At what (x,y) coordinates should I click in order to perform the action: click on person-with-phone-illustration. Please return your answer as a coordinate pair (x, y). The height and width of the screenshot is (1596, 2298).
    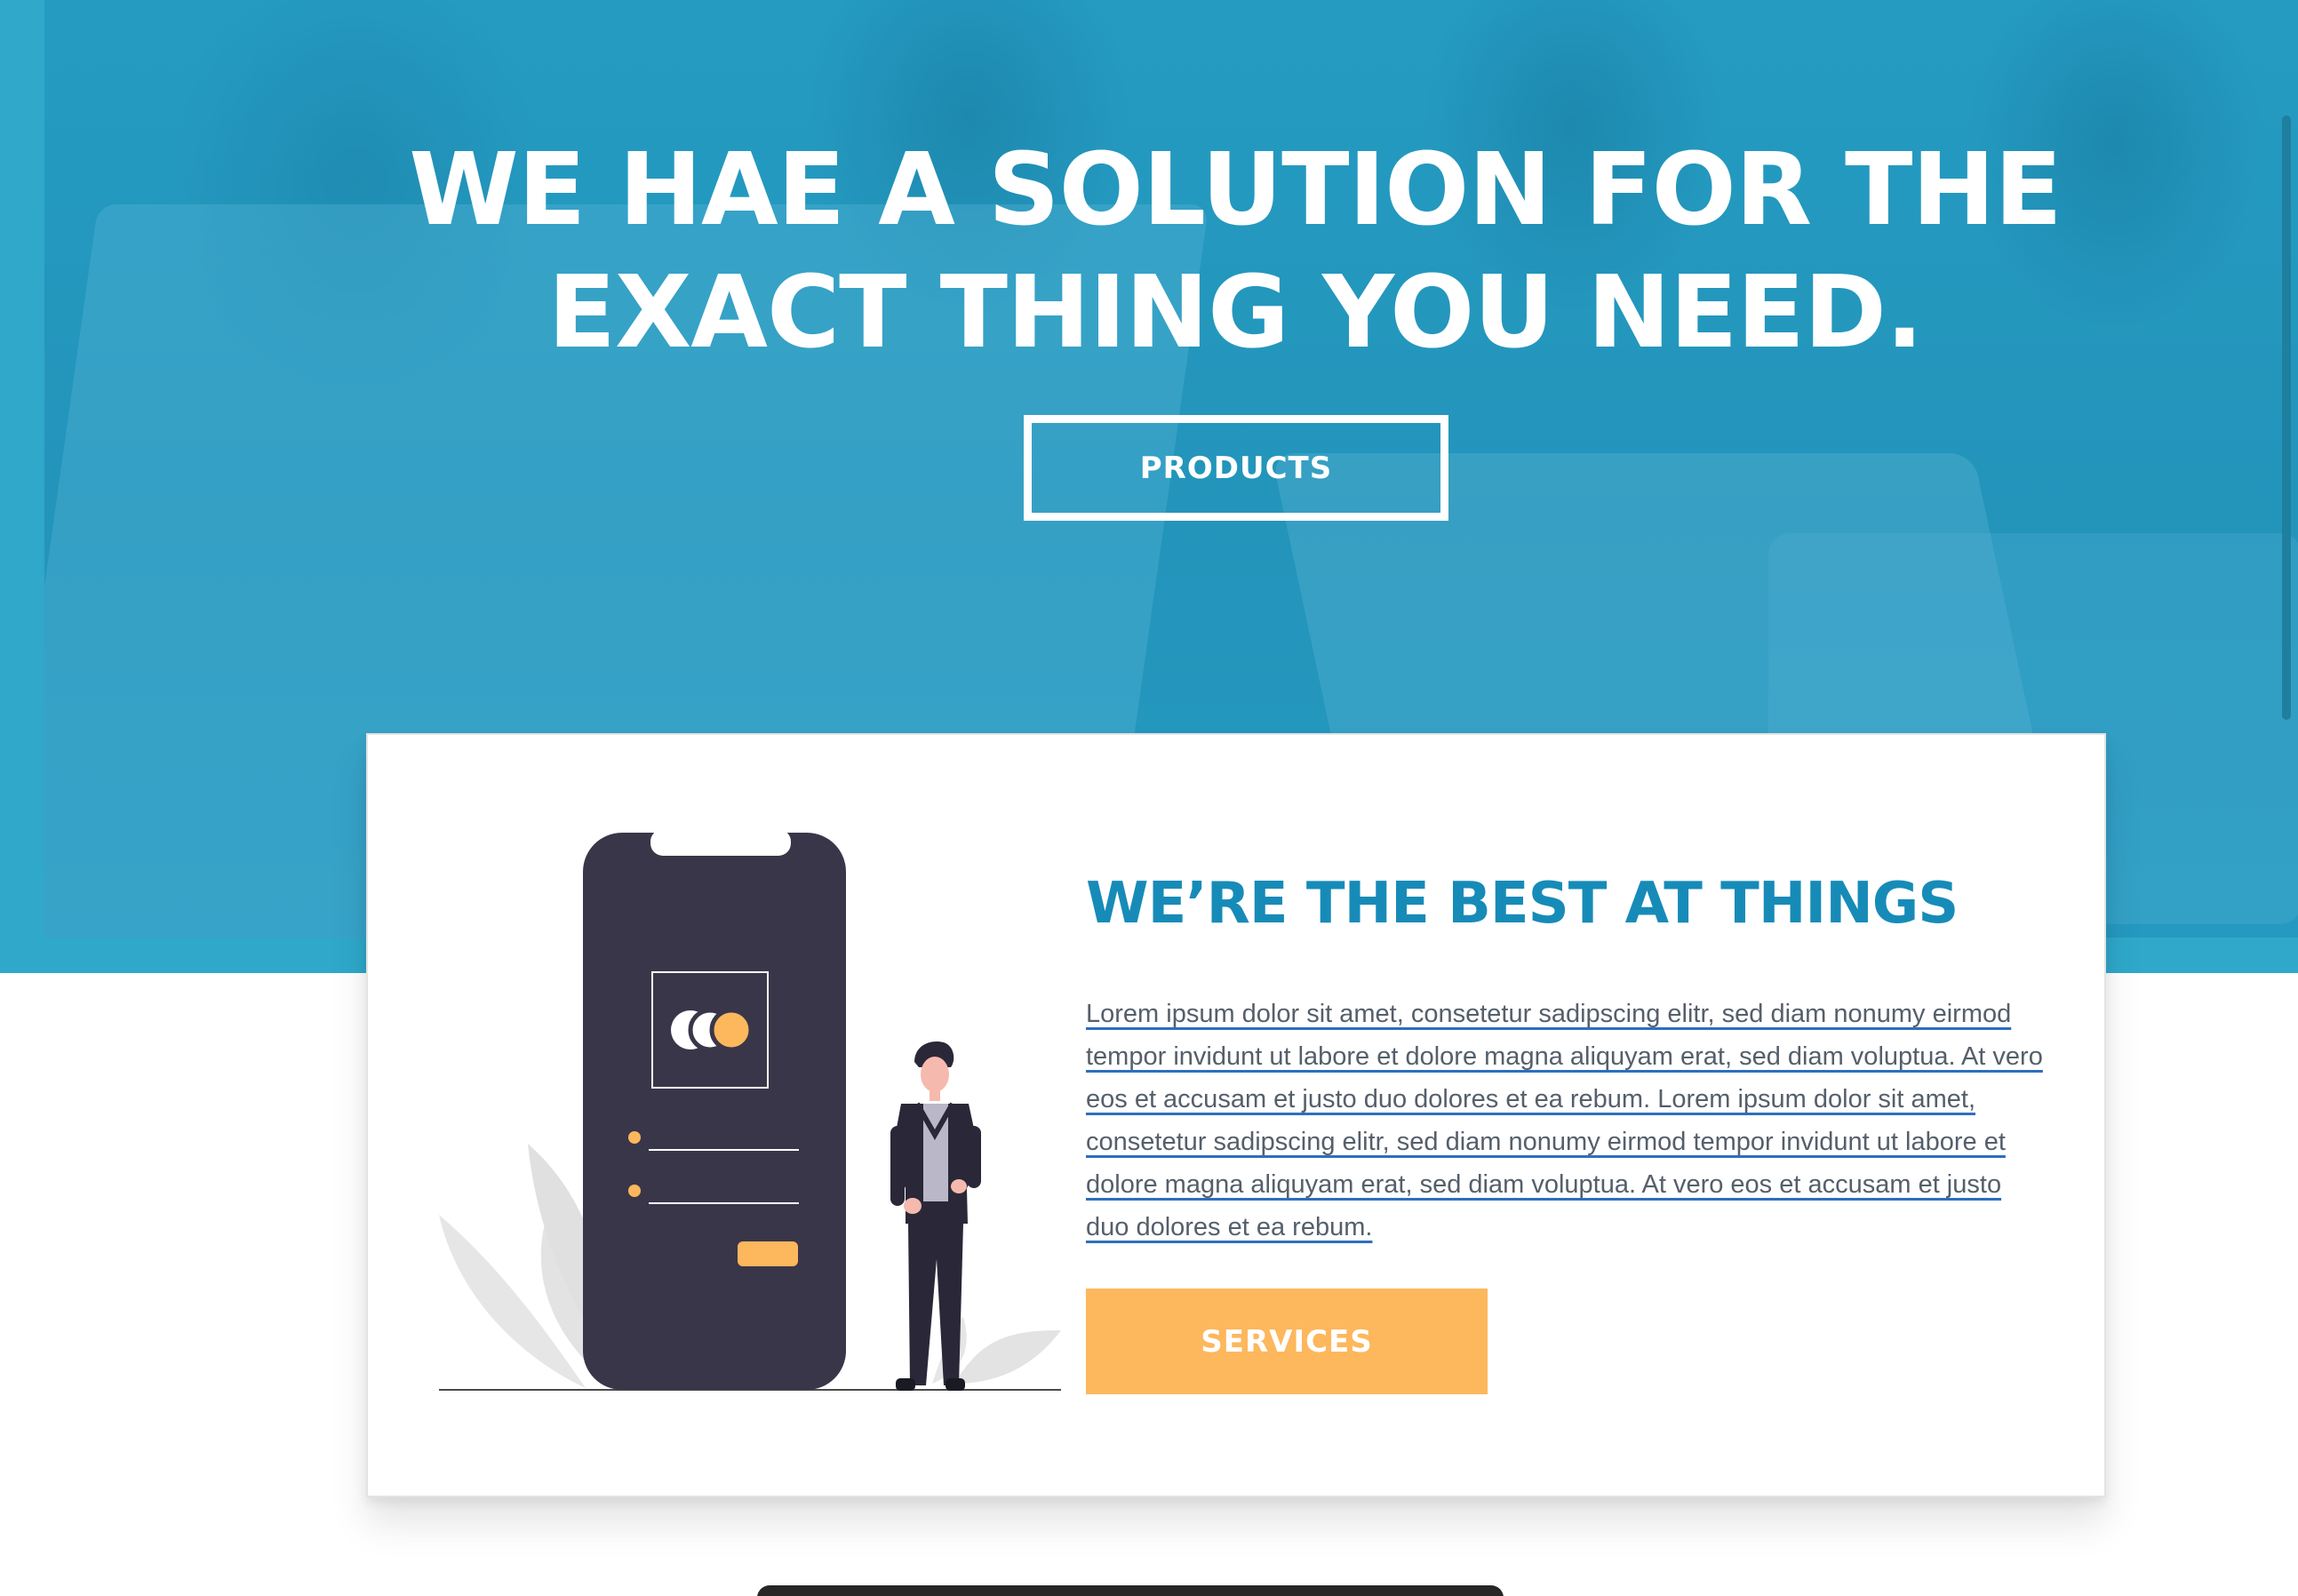
    Looking at the image, I should click on (750, 1112).